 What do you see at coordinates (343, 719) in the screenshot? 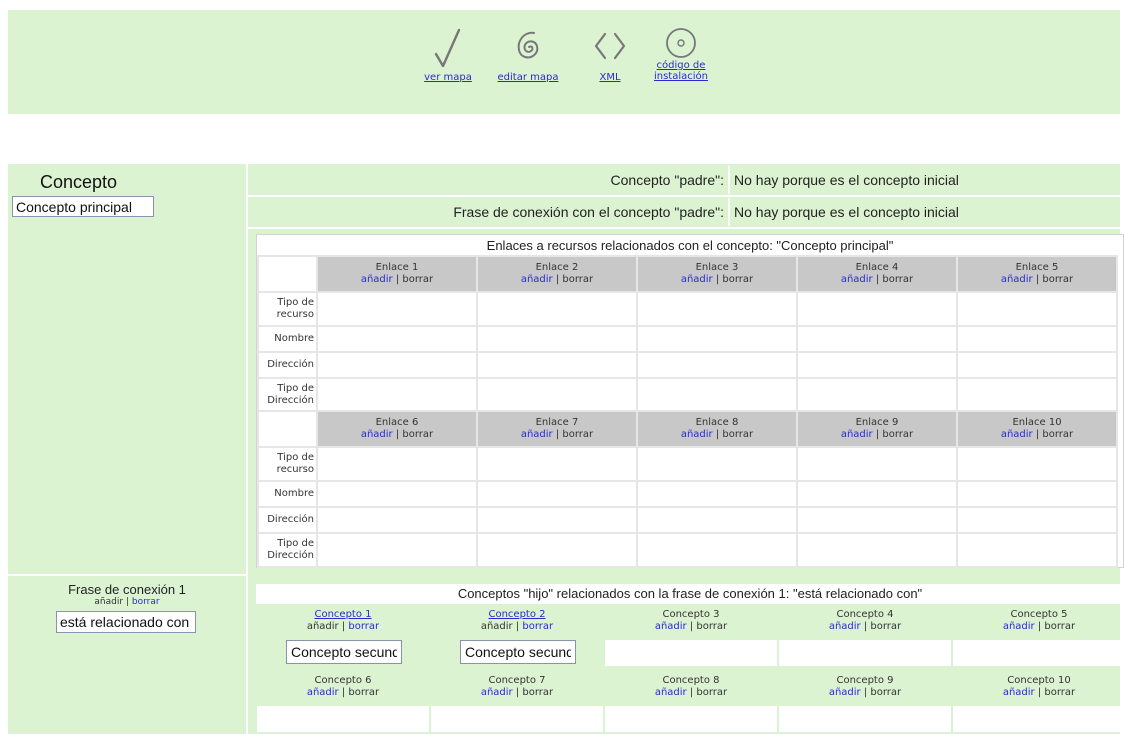
I see `concepto-hijo-empty-cell` at bounding box center [343, 719].